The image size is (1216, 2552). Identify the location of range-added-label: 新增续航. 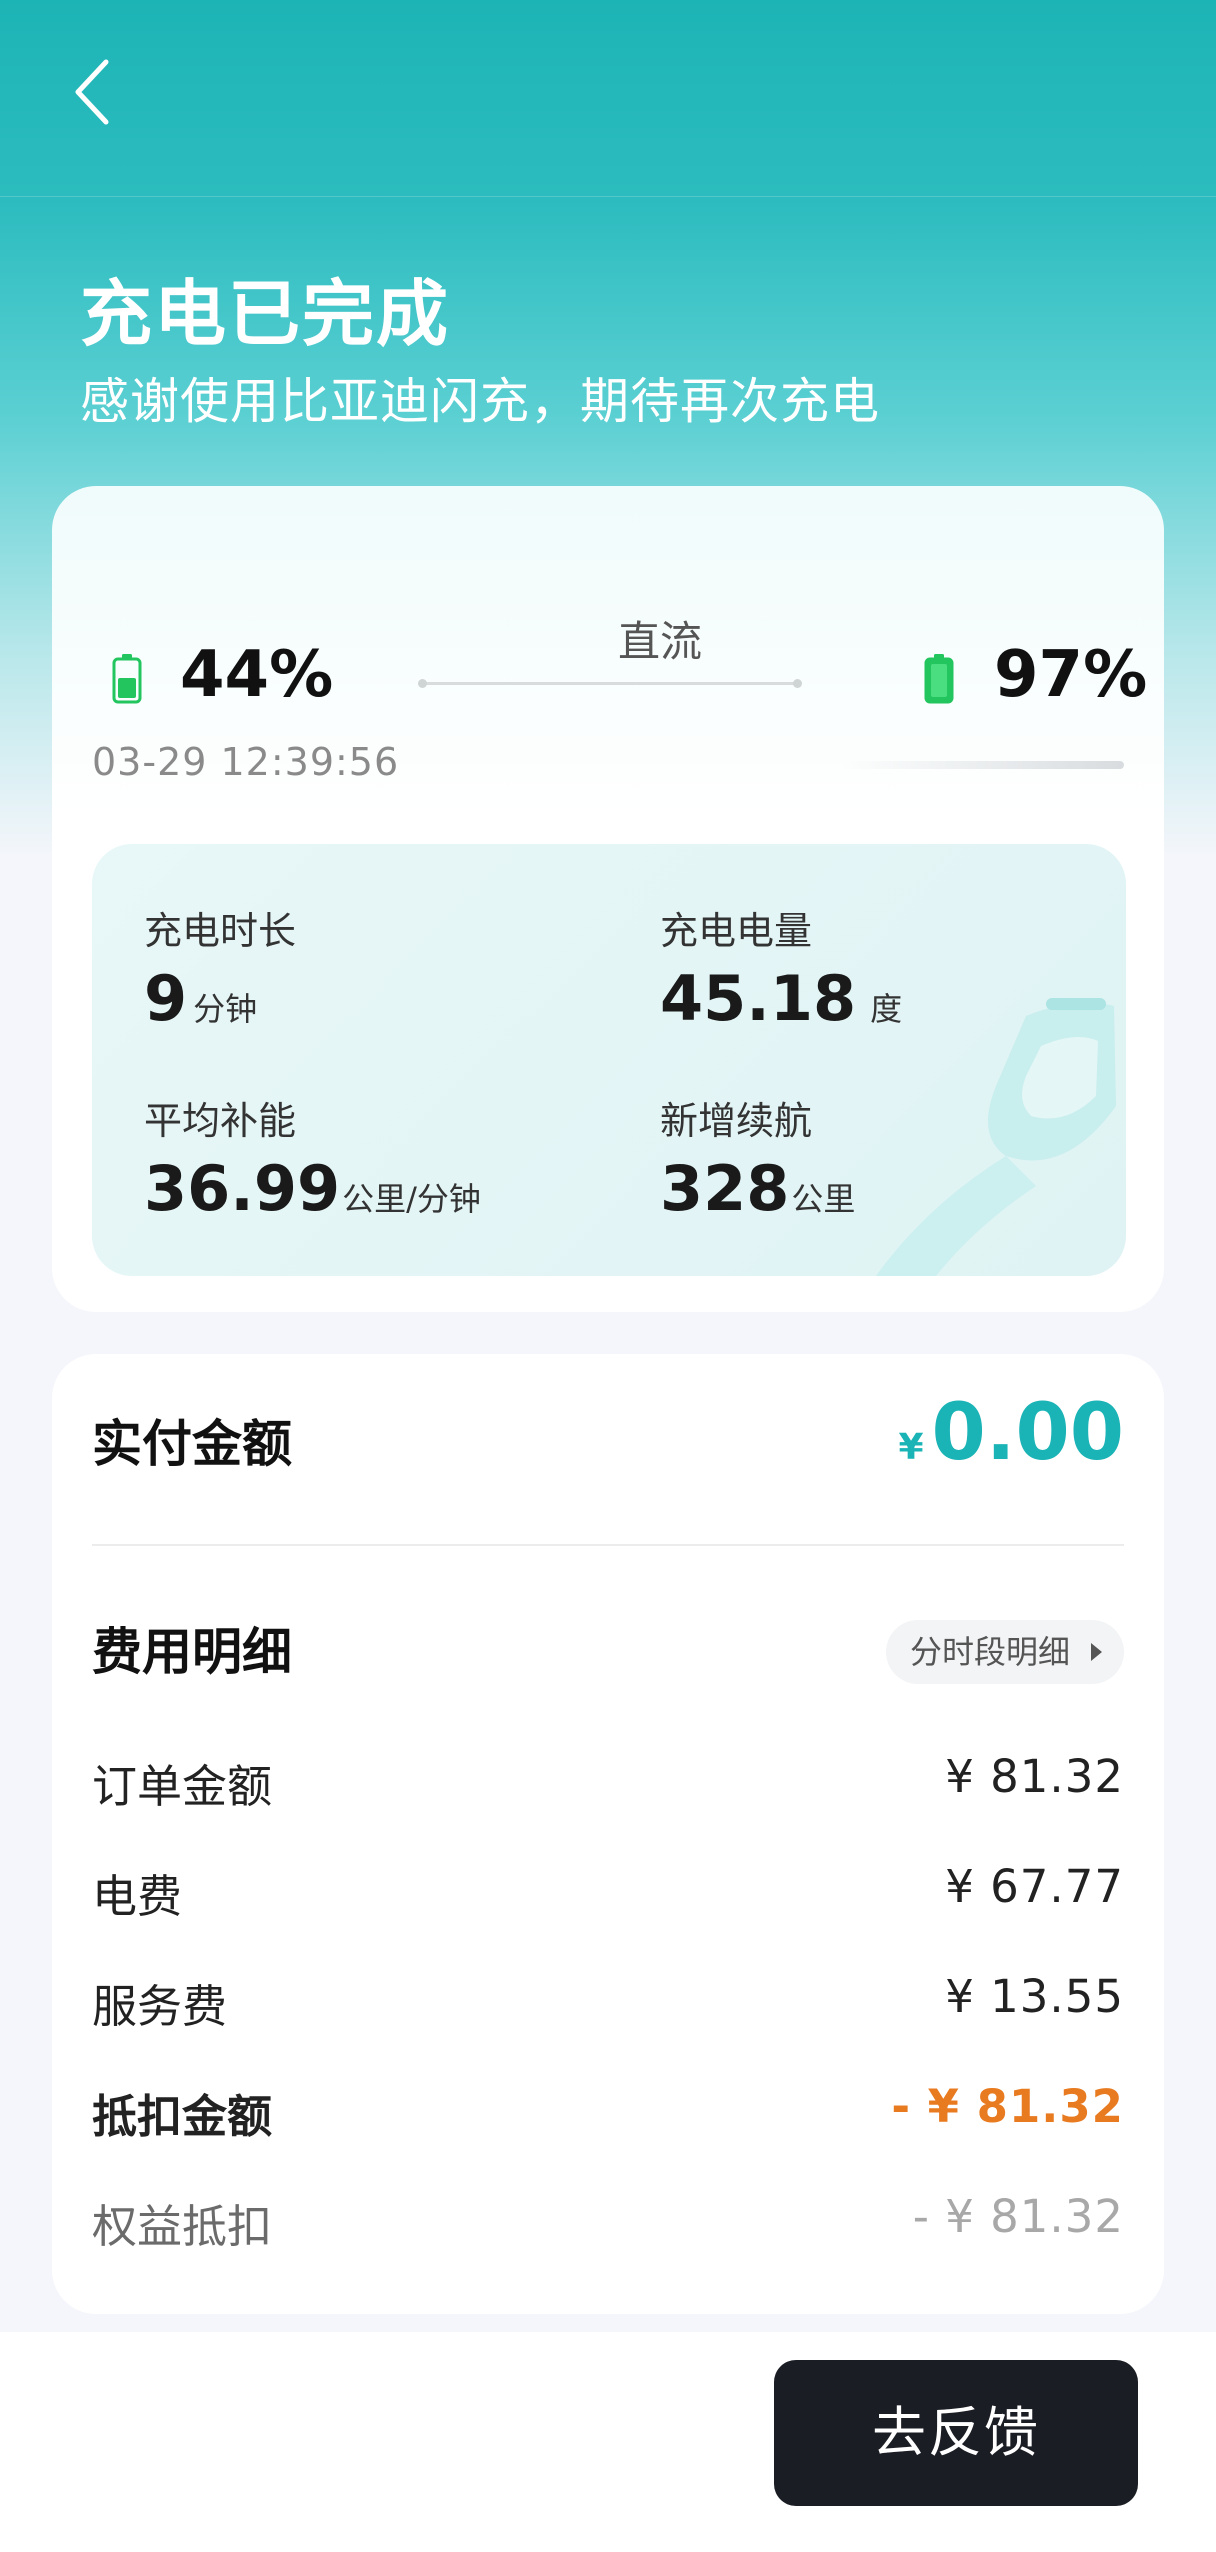
(736, 1121).